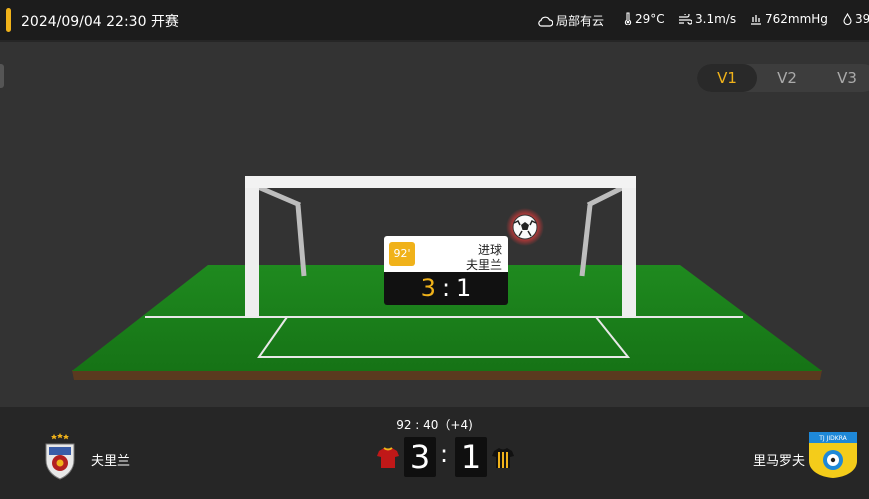  Describe the element at coordinates (862, 19) in the screenshot. I see `humidity-text: 39` at that location.